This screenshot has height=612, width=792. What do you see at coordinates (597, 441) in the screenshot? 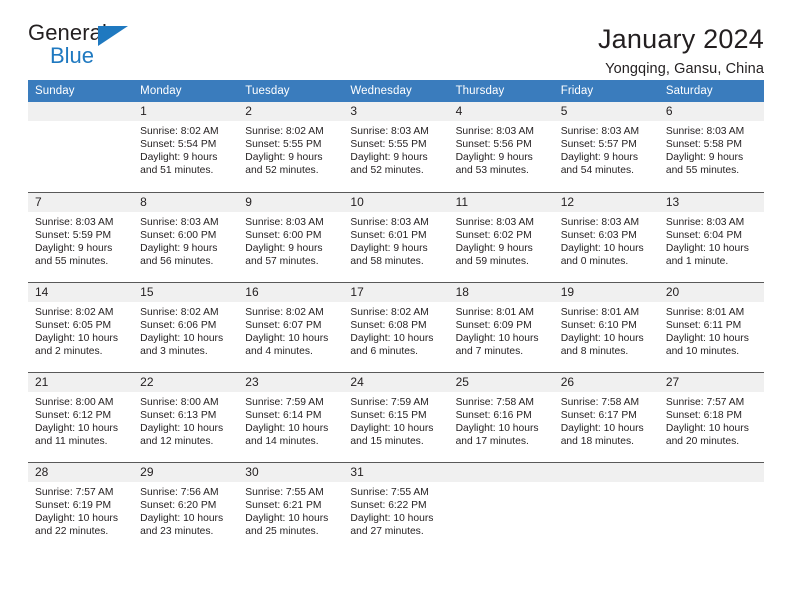
I see `daylight-text: and 18 minutes.` at bounding box center [597, 441].